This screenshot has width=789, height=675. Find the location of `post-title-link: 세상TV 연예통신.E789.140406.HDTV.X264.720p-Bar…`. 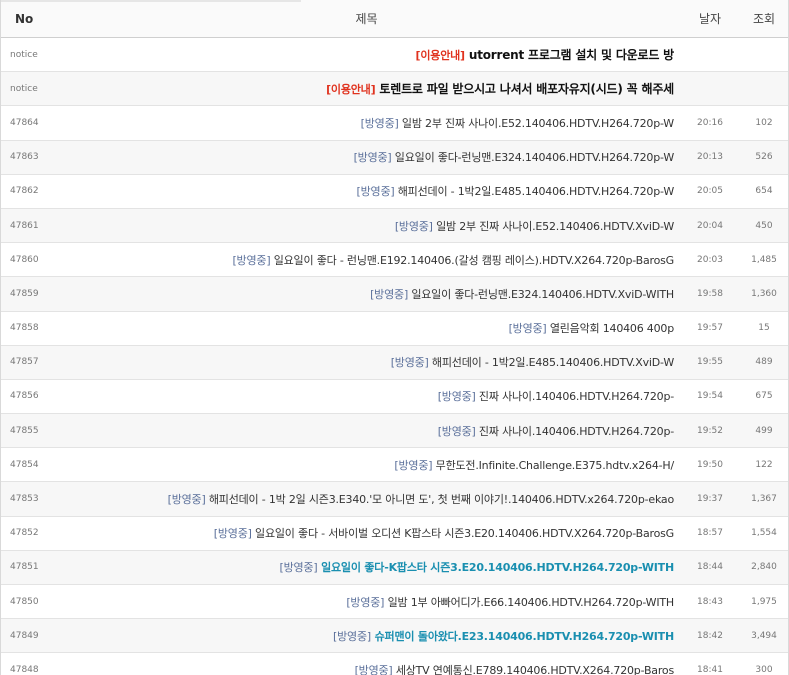

post-title-link: 세상TV 연예통신.E789.140406.HDTV.X264.720p-Bar… is located at coordinates (533, 669).